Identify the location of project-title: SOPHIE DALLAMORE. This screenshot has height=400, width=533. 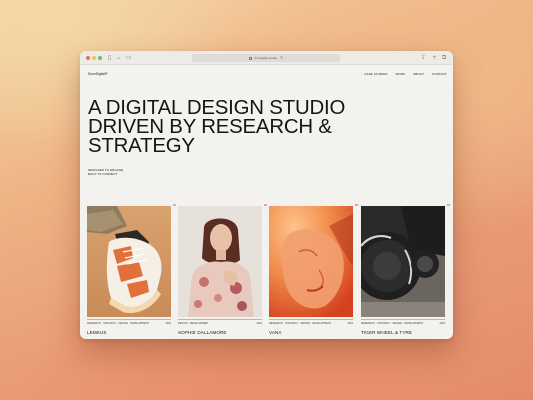
(202, 332).